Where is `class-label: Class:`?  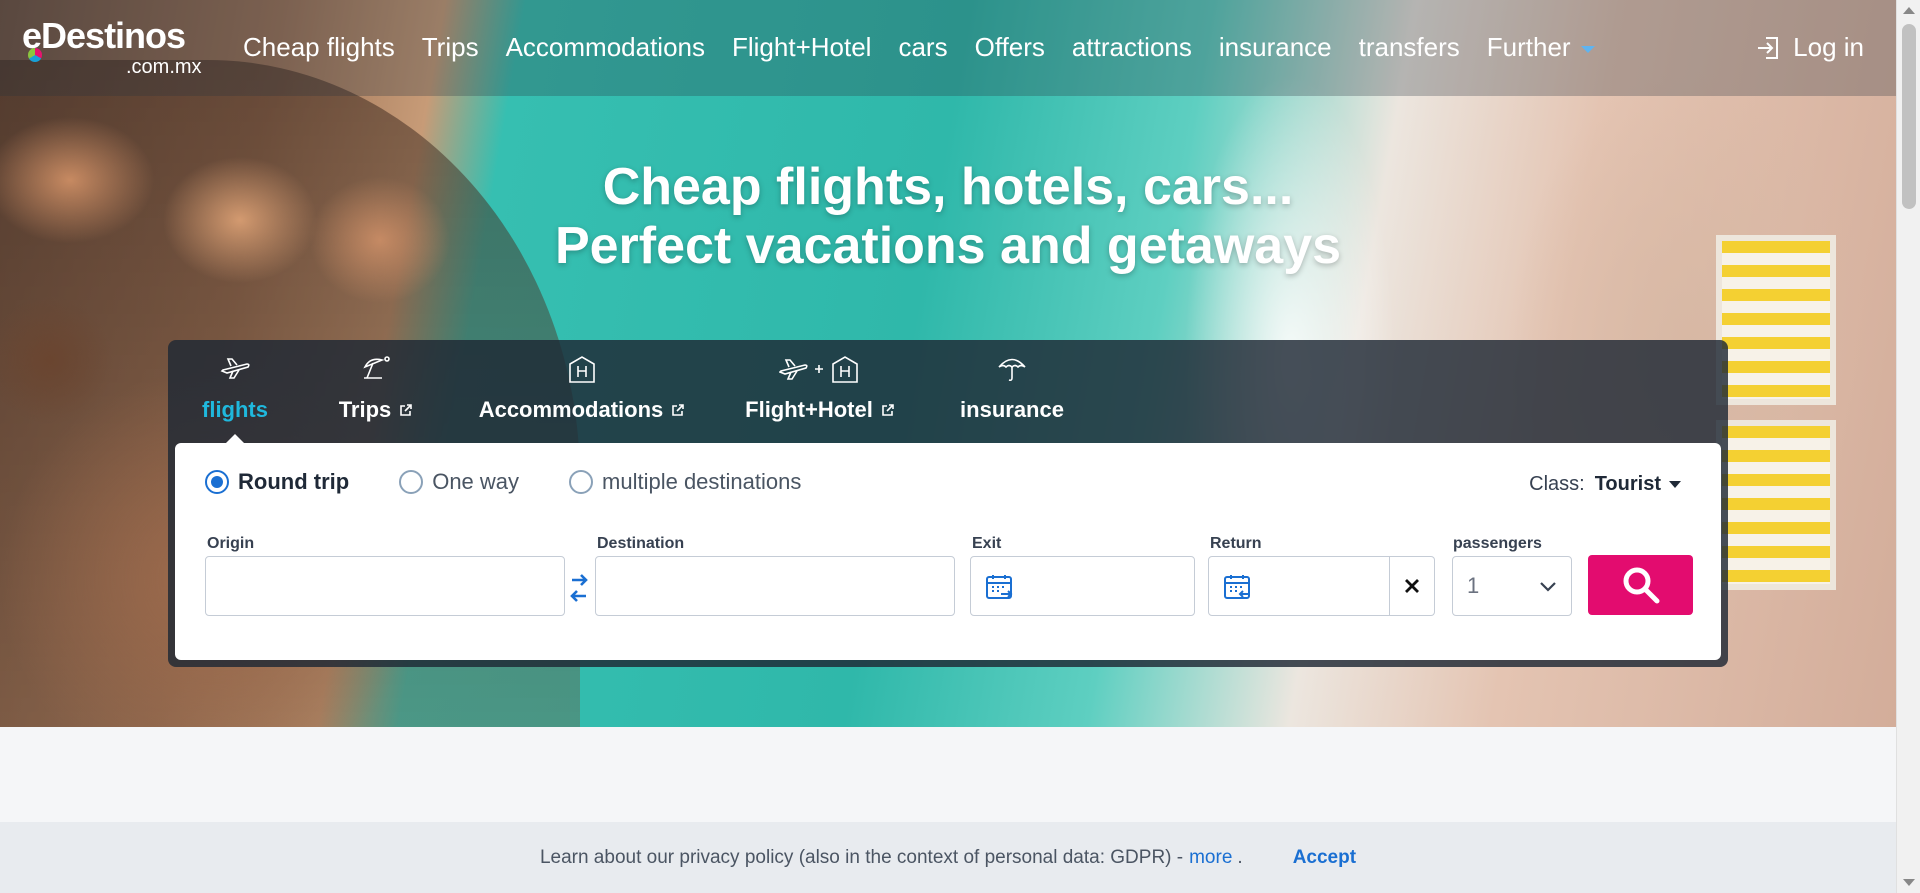
class-label: Class: is located at coordinates (1557, 484).